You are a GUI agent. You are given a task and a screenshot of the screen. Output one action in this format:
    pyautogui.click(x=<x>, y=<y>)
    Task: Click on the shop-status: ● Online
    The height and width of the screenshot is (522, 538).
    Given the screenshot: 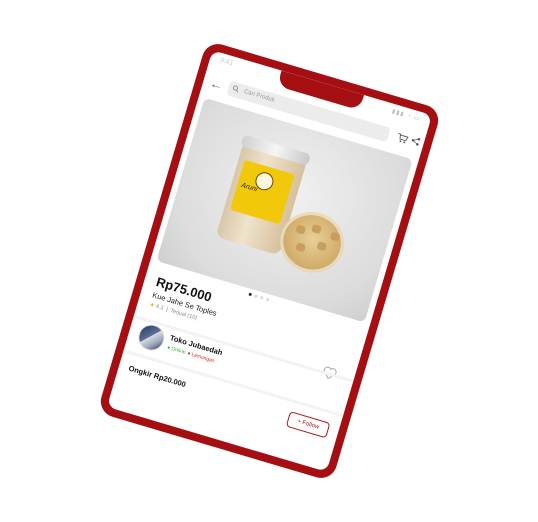 What is the action you would take?
    pyautogui.click(x=176, y=350)
    